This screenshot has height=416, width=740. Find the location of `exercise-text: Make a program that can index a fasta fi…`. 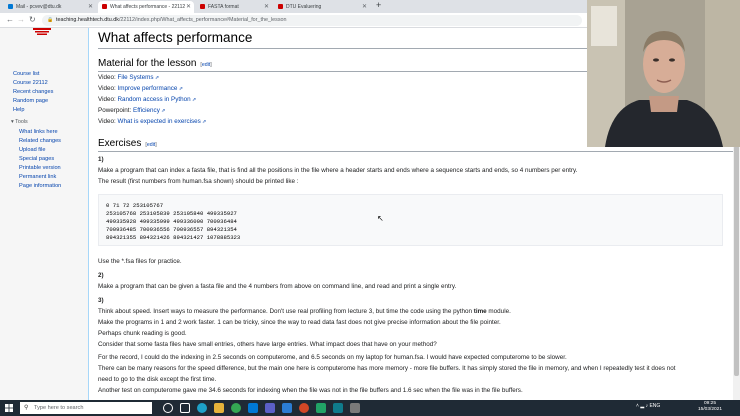

exercise-text: Make a program that can index a fasta fi… is located at coordinates (338, 170).